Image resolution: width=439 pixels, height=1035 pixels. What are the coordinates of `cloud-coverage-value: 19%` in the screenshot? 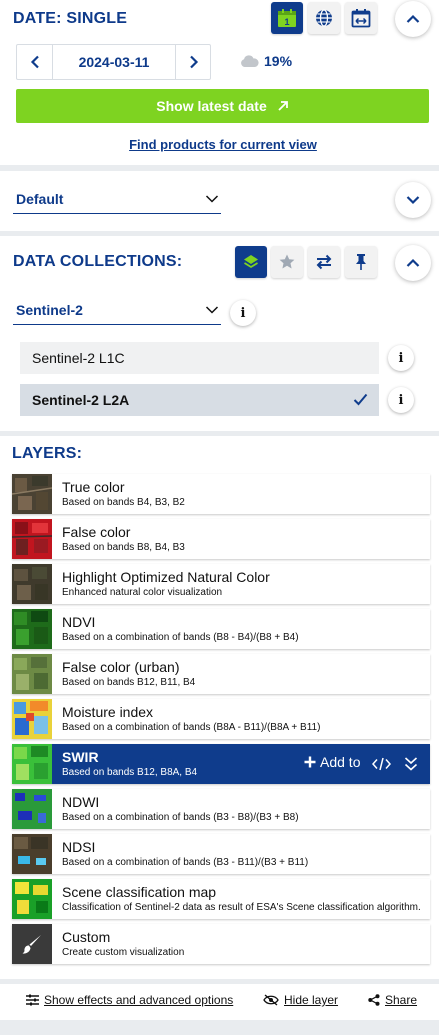 It's located at (278, 61).